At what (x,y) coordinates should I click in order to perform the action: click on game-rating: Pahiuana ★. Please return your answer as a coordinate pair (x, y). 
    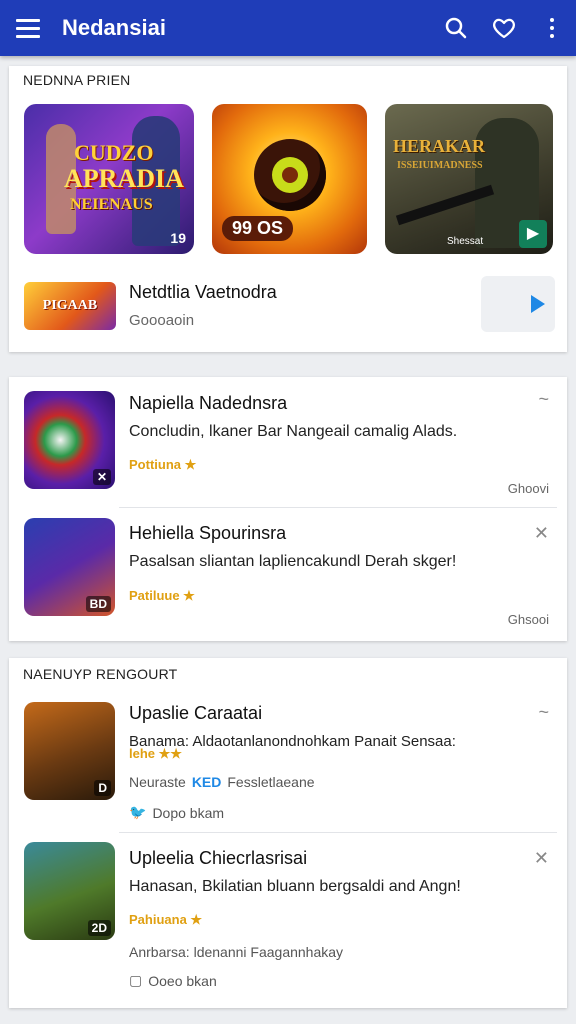
    Looking at the image, I should click on (166, 919).